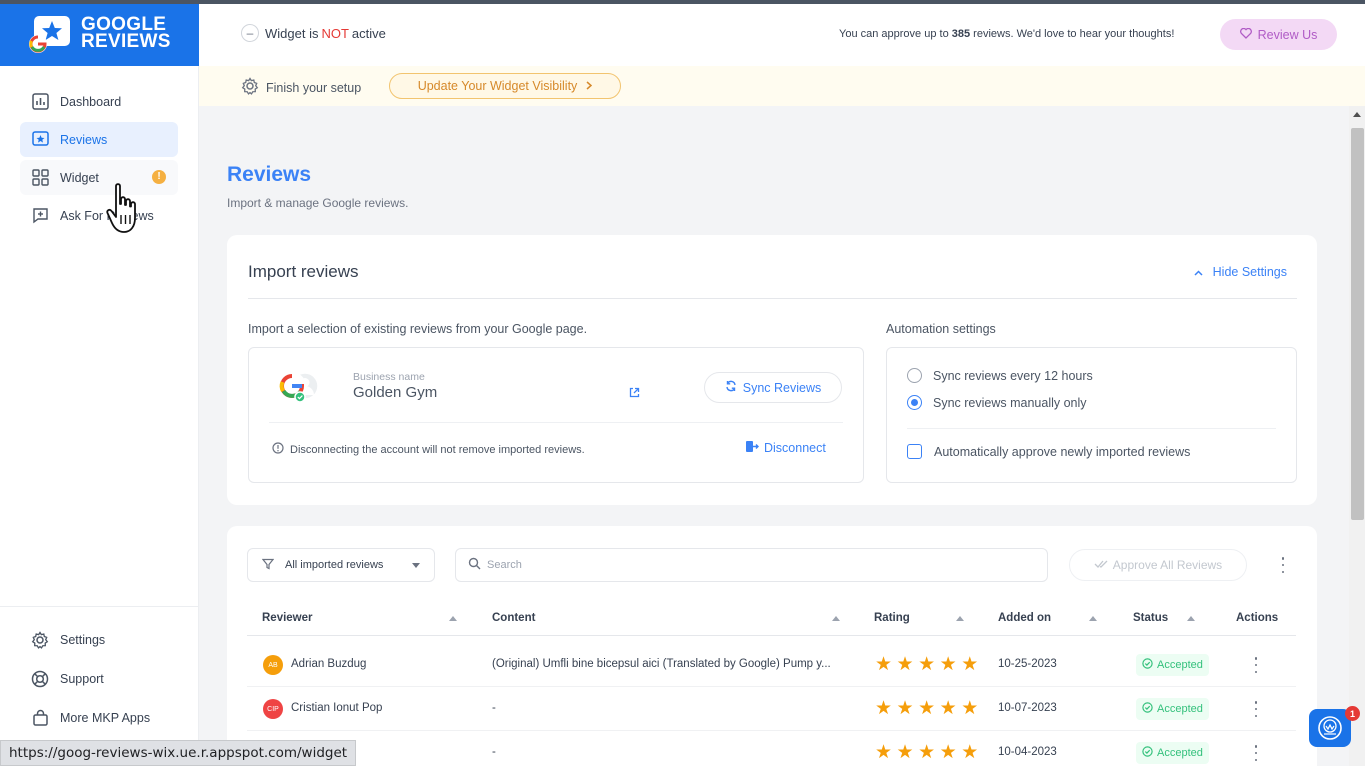 Image resolution: width=1365 pixels, height=766 pixels. I want to click on sidebar-item-label: Settings, so click(83, 639).